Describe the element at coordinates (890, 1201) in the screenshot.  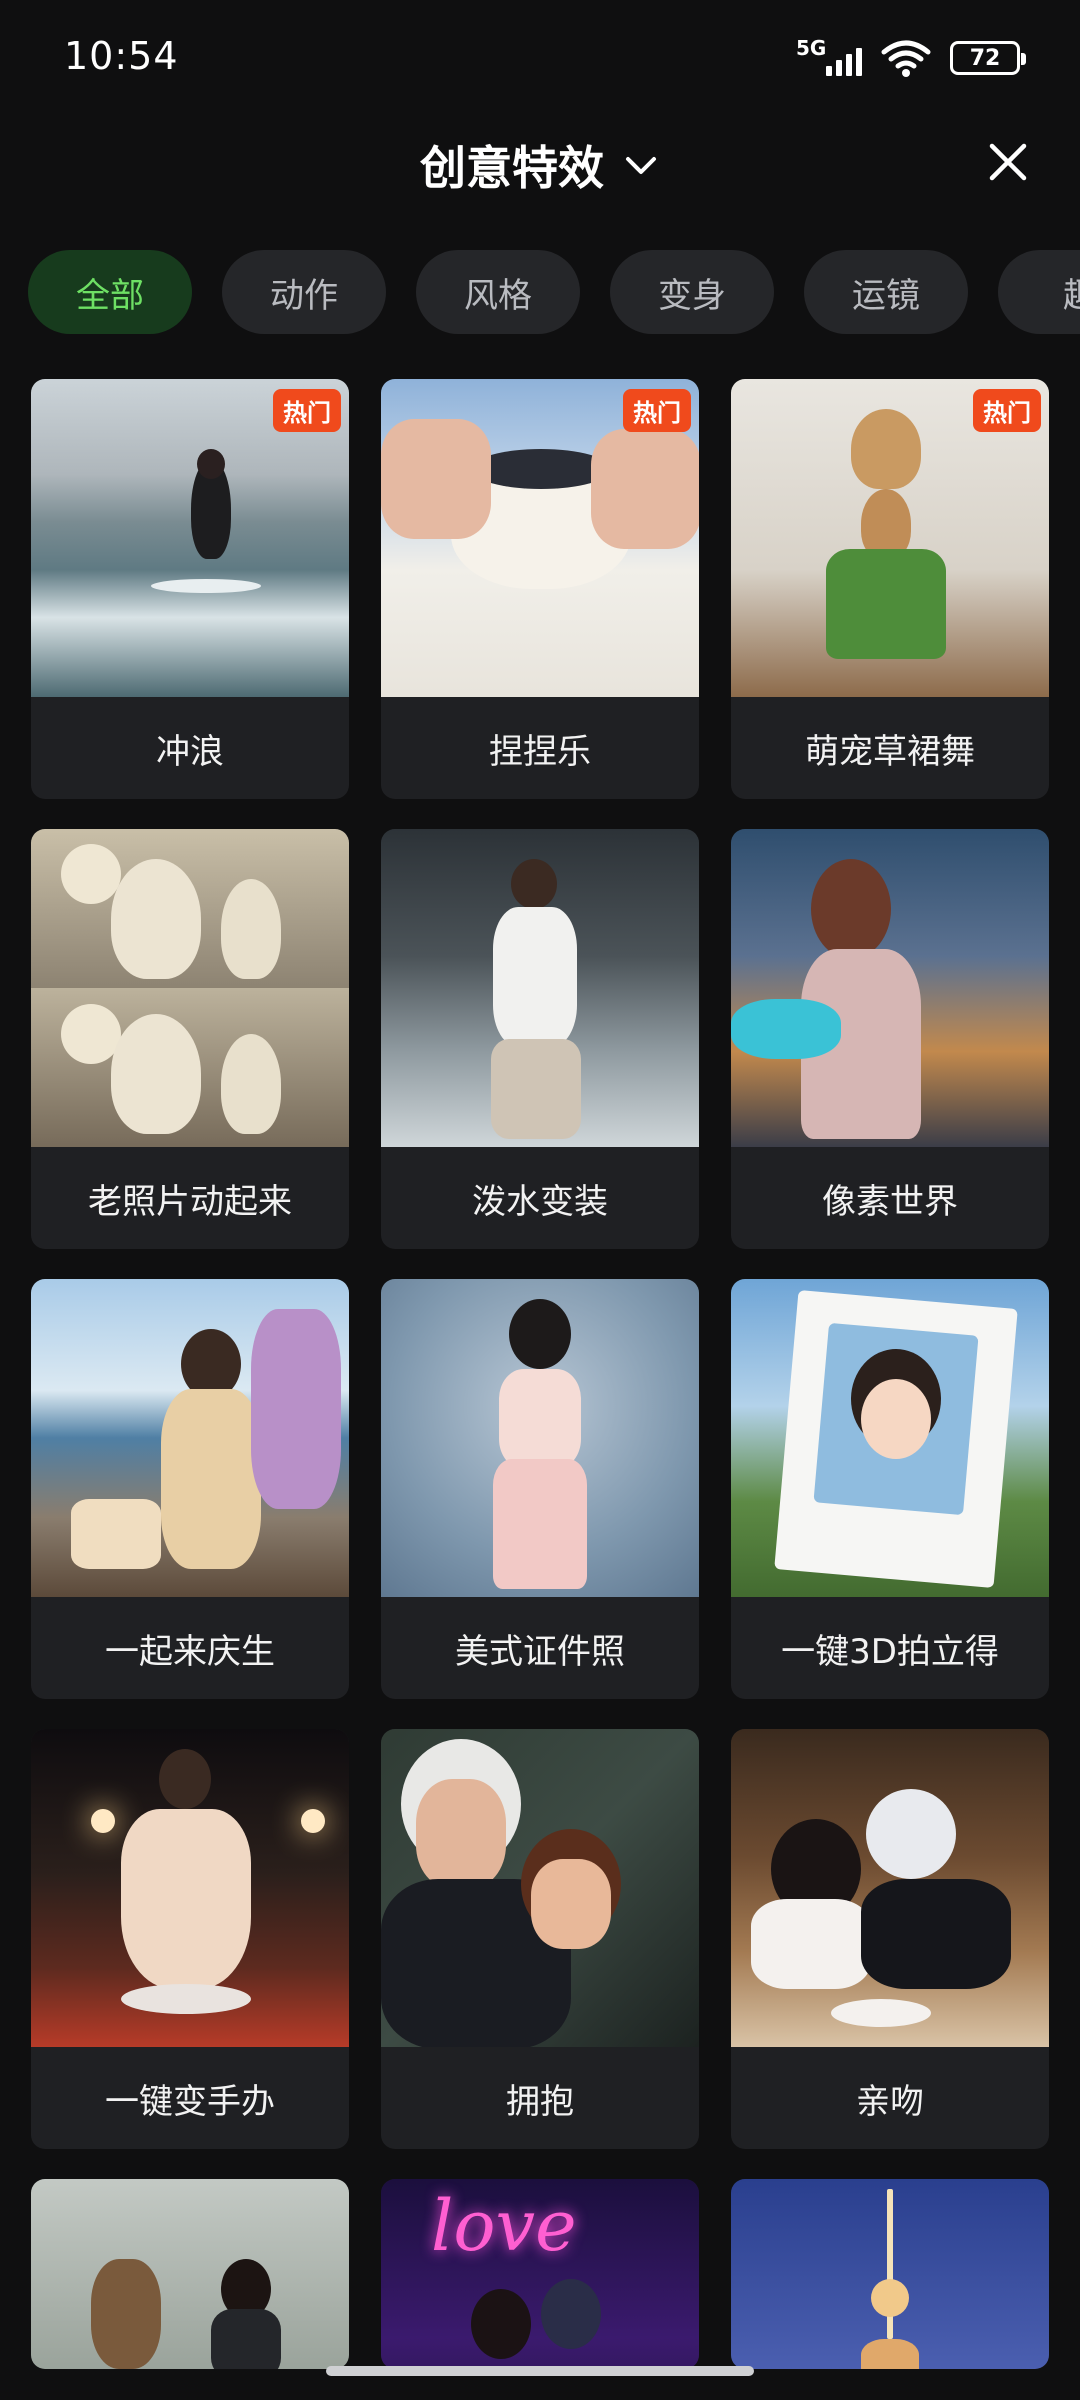
I see `effect-label: 像素世界` at that location.